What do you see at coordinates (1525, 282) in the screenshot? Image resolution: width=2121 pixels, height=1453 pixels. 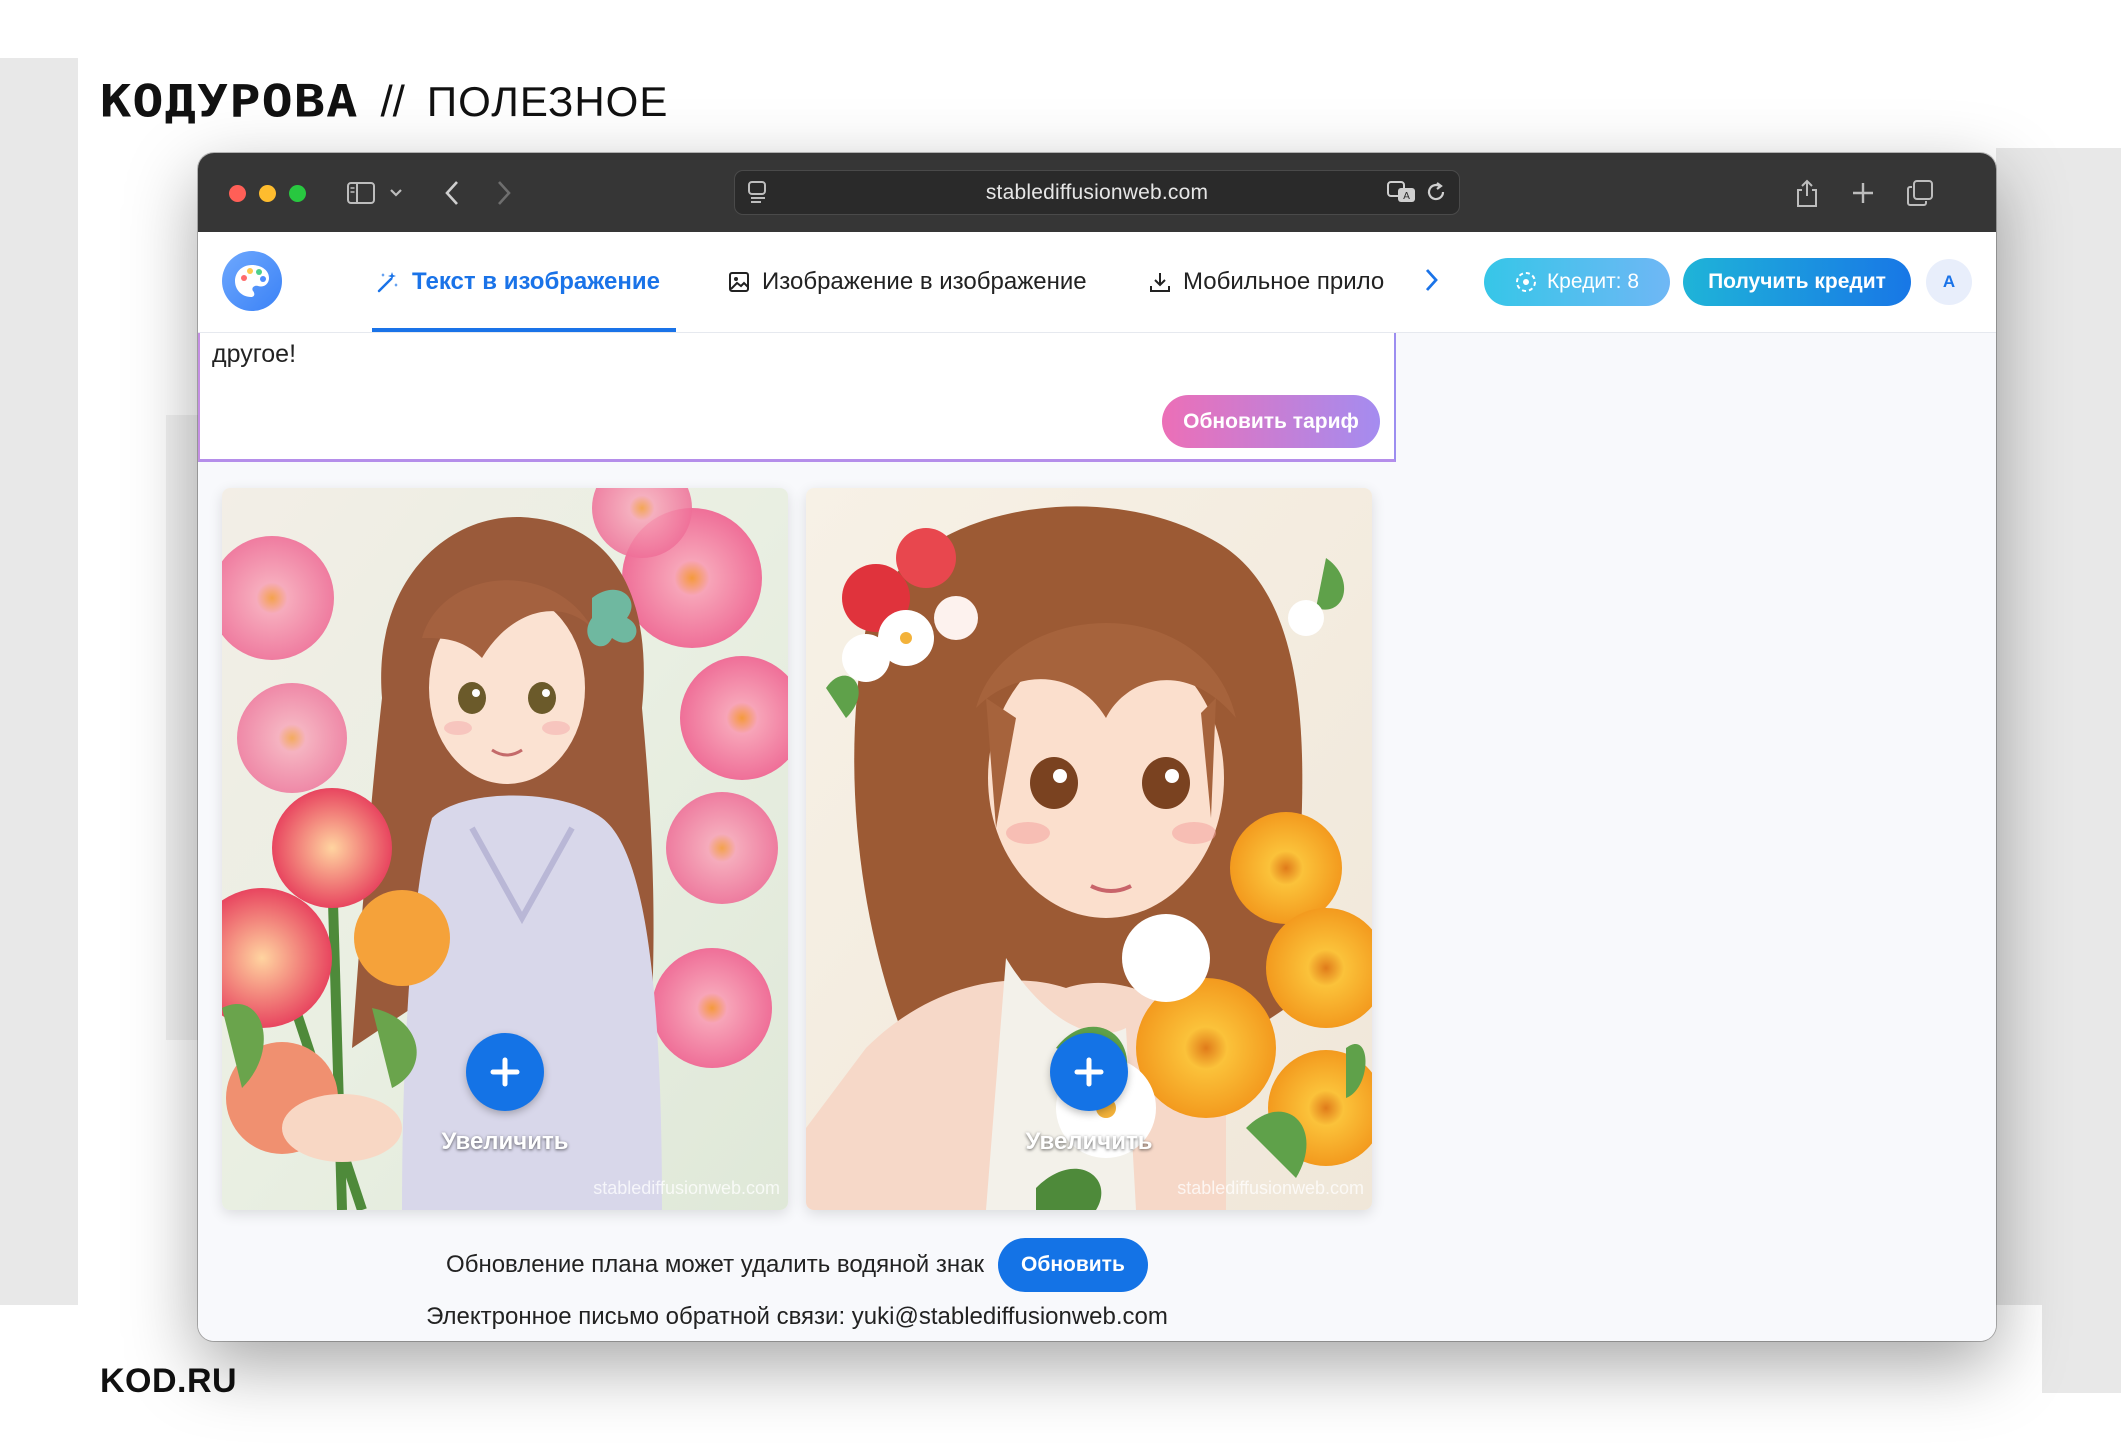 I see `credit-icon` at bounding box center [1525, 282].